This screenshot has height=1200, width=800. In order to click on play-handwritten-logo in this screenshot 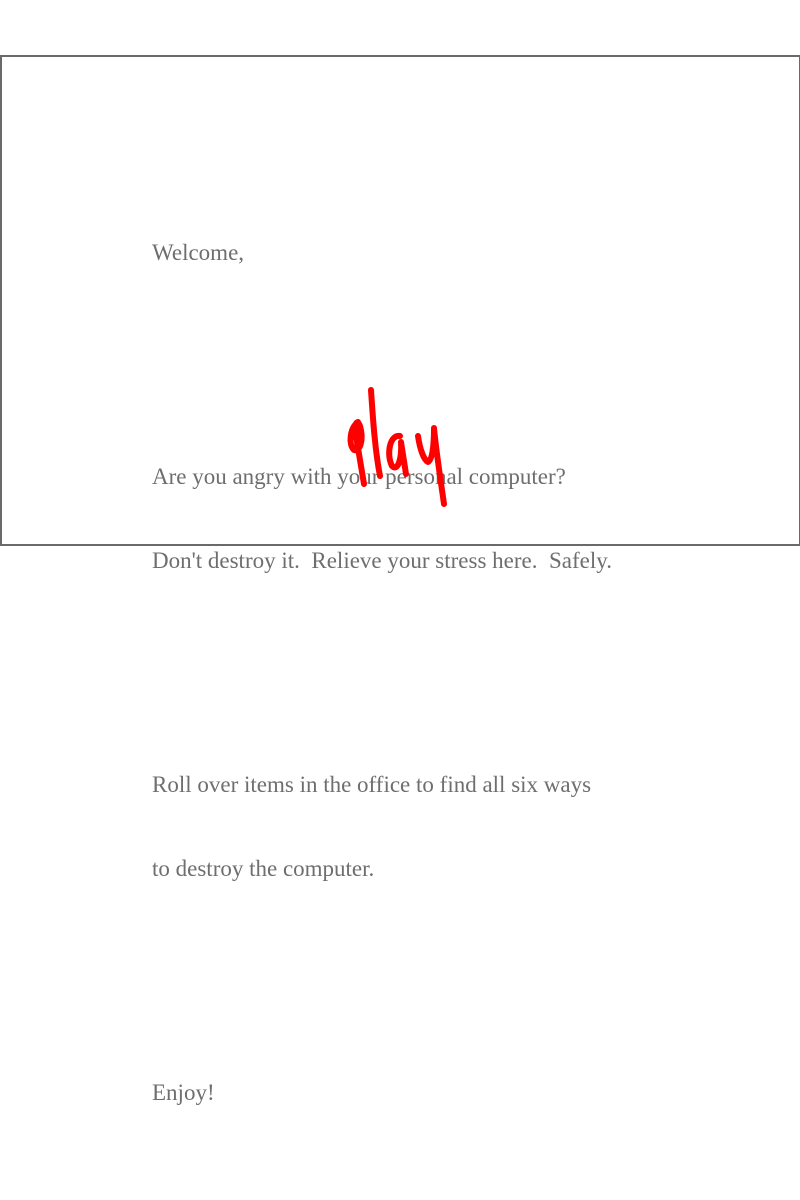, I will do `click(397, 447)`.